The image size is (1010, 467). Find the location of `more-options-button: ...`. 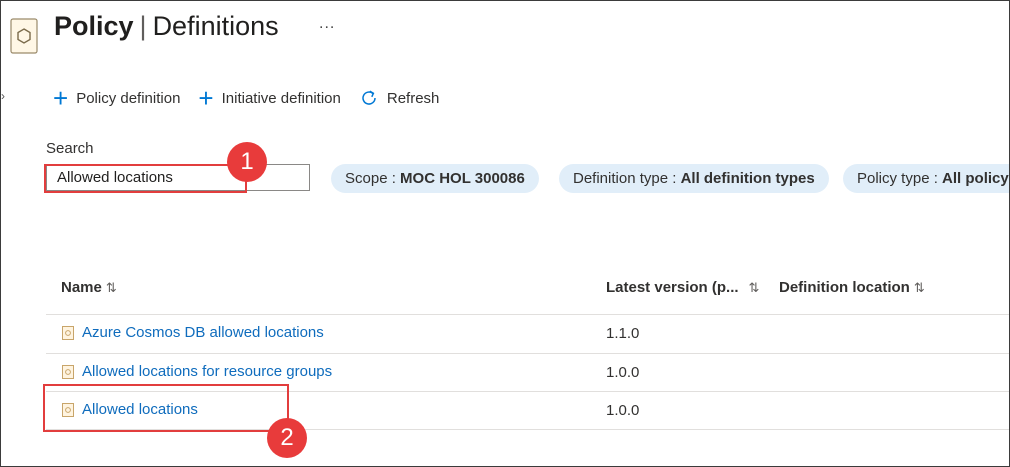

more-options-button: ... is located at coordinates (327, 24).